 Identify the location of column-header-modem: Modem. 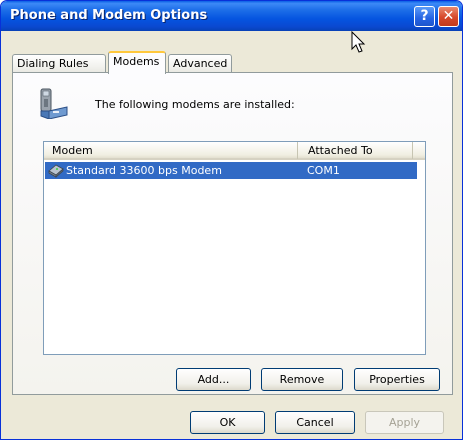
(171, 150).